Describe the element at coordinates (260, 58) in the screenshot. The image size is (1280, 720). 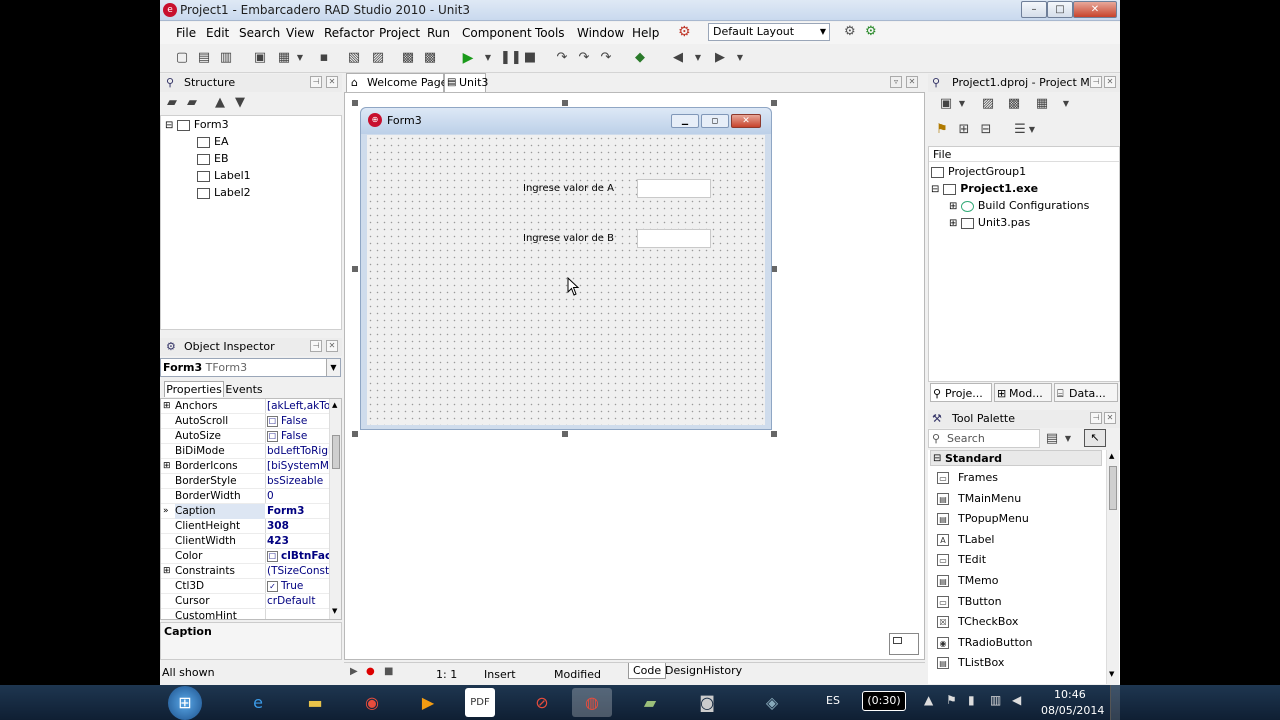
I see `new-file-icon: ▣` at that location.